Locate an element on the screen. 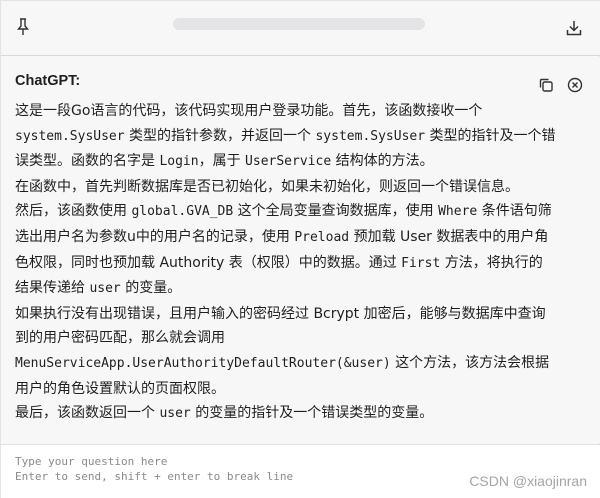 Image resolution: width=600 pixels, height=498 pixels. message-text: 这是一段Go语言的代码，该代码实现用户登录功能。首先，该函数接收一个 is located at coordinates (249, 111).